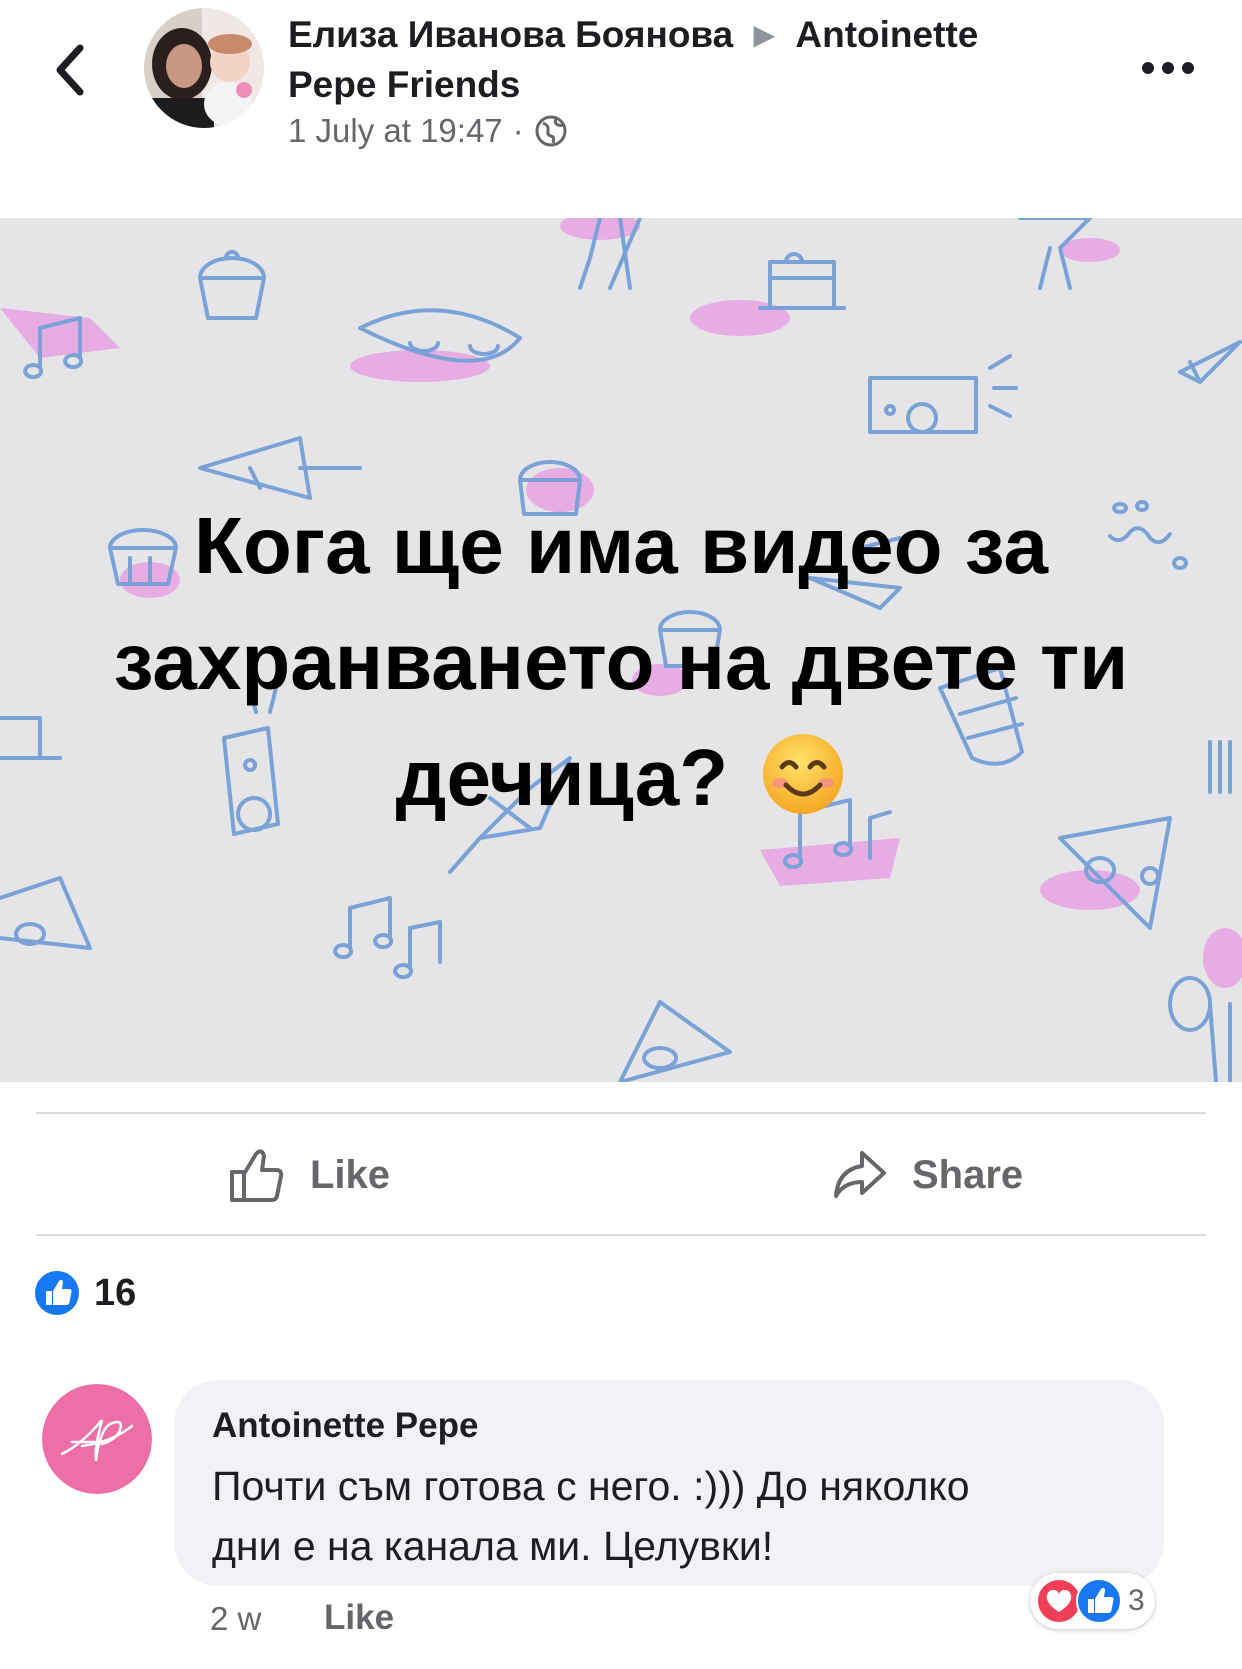  What do you see at coordinates (235, 1619) in the screenshot?
I see `comment-timestamp: 2 w` at bounding box center [235, 1619].